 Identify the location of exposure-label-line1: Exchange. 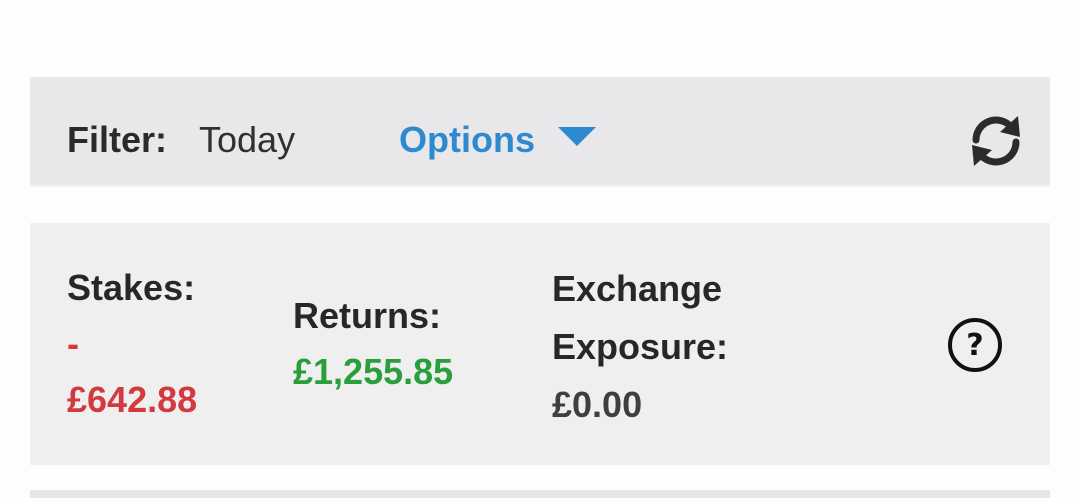
(637, 288).